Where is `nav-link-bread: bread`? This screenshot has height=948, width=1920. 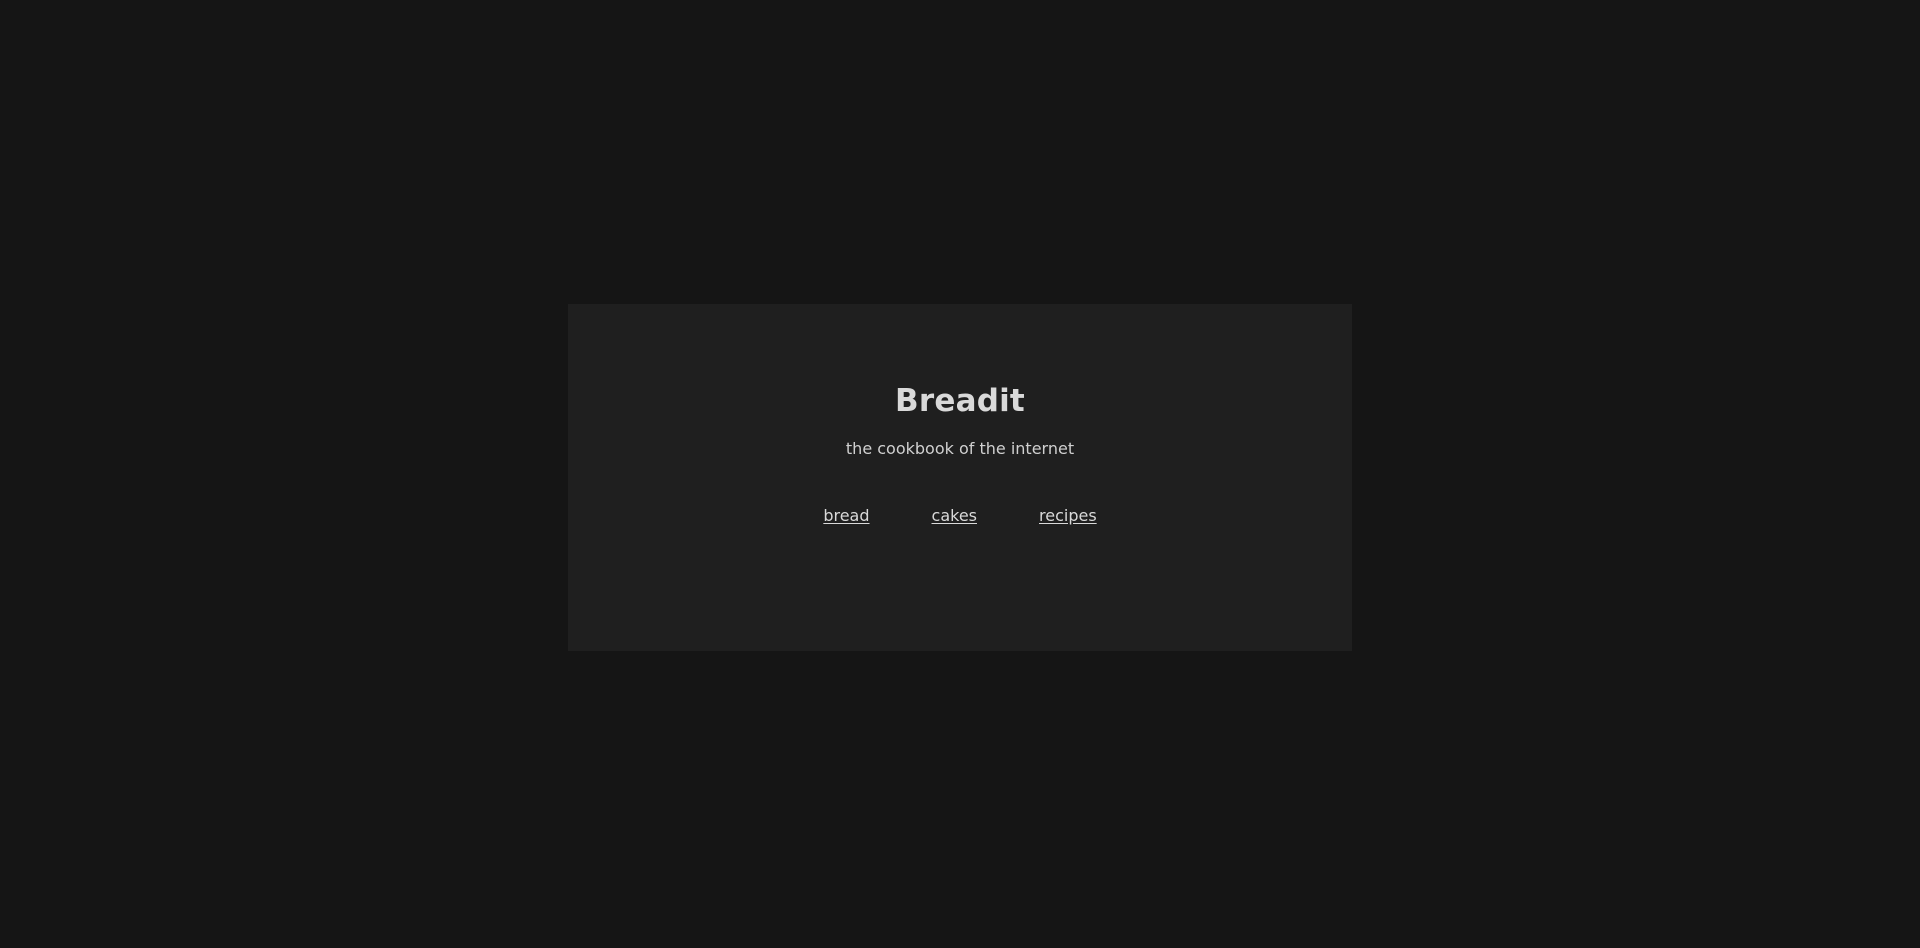
nav-link-bread: bread is located at coordinates (846, 516).